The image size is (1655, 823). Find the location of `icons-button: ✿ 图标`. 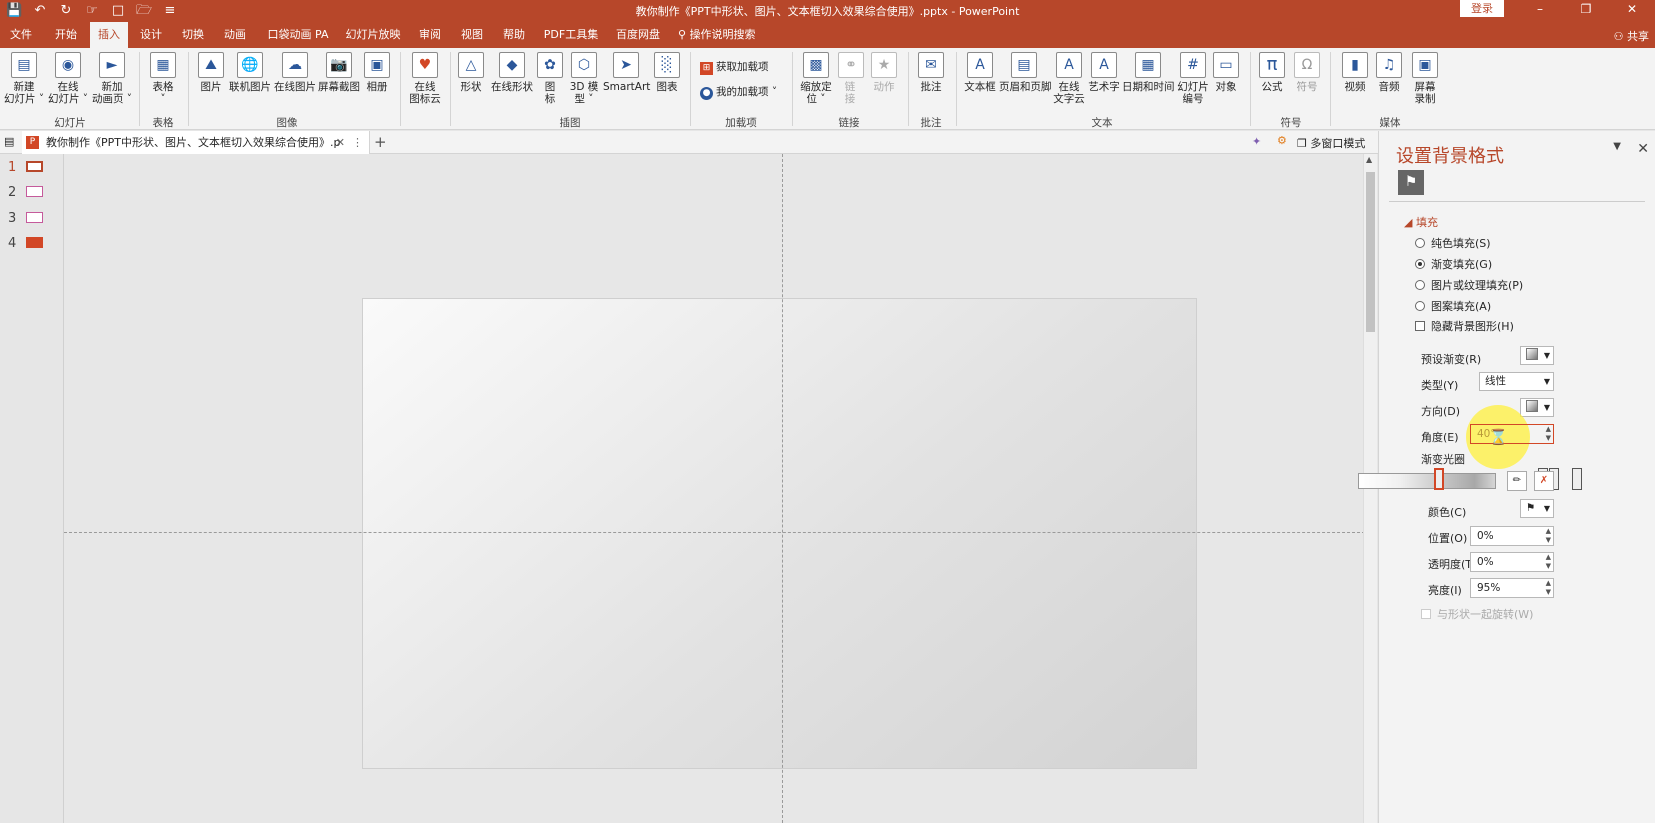

icons-button: ✿ 图标 is located at coordinates (550, 78).